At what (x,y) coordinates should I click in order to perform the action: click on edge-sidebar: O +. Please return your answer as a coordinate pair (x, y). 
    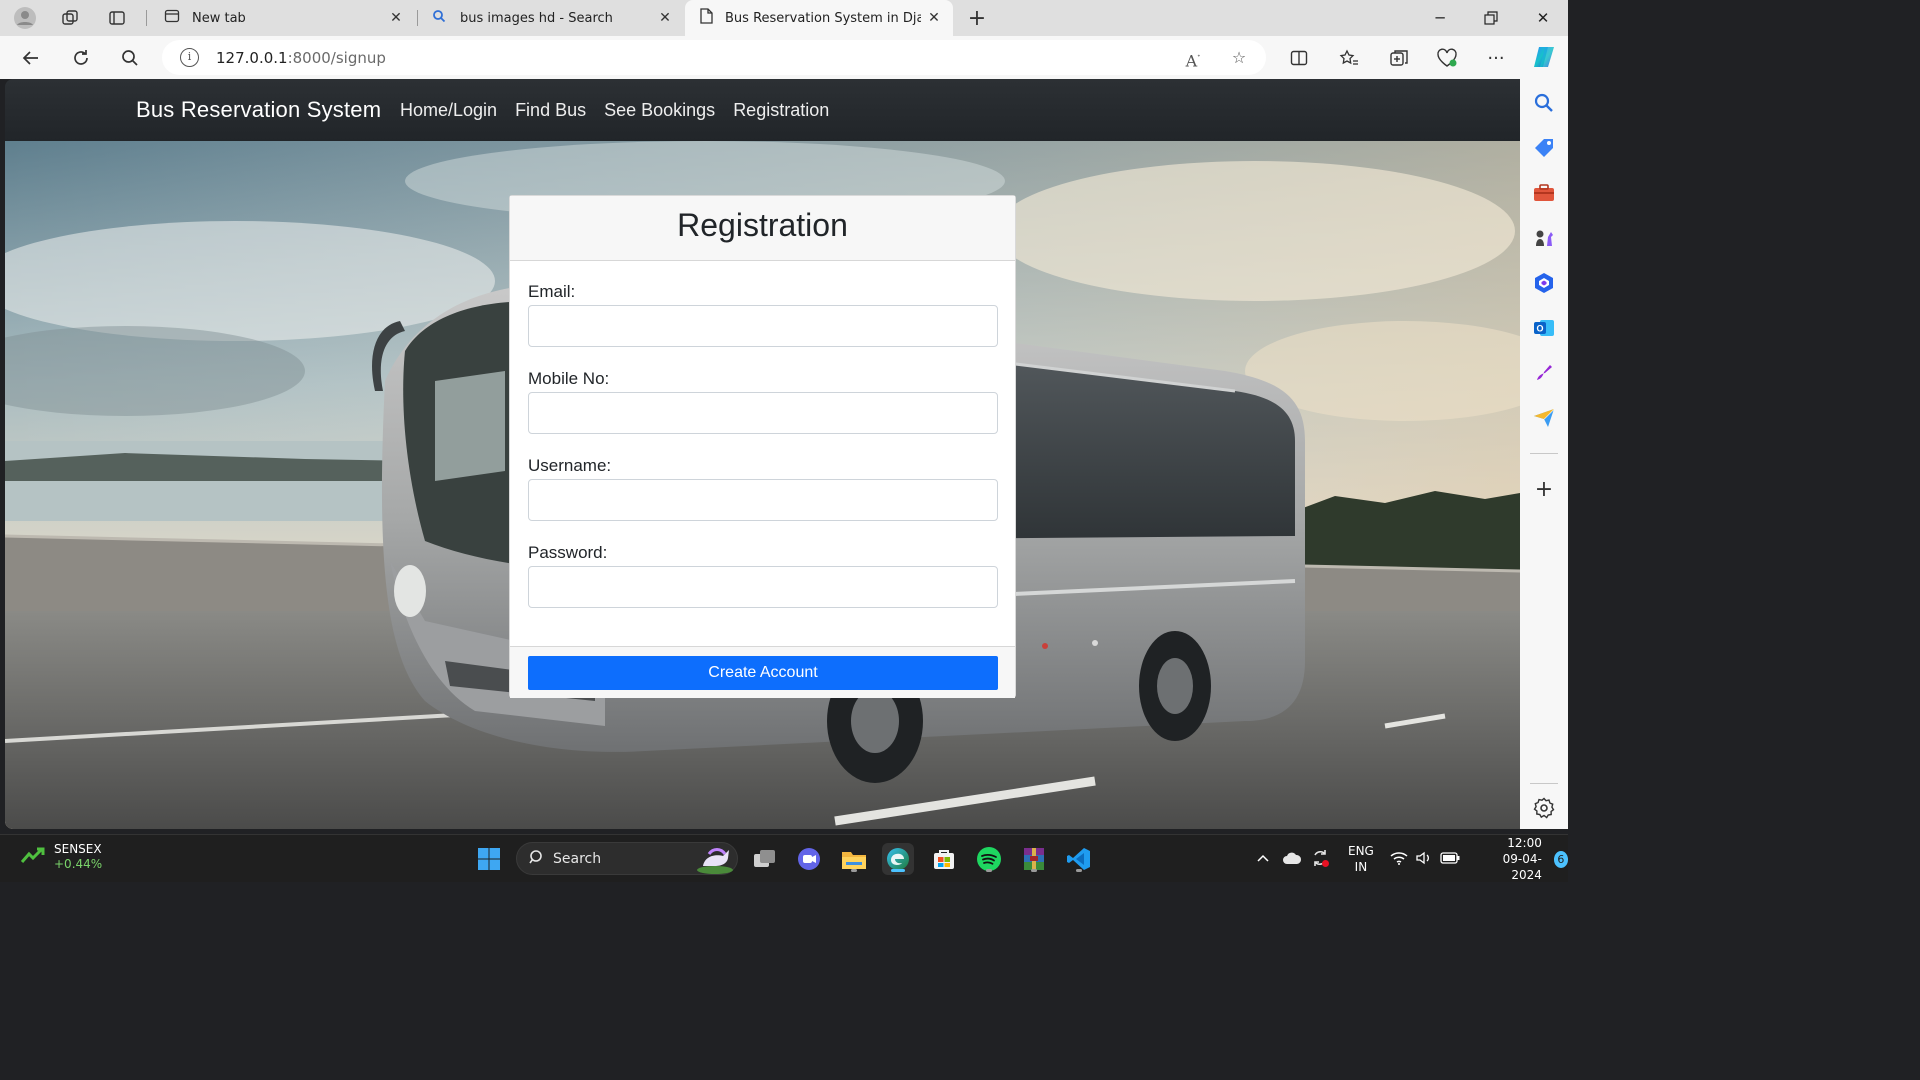
    Looking at the image, I should click on (1544, 454).